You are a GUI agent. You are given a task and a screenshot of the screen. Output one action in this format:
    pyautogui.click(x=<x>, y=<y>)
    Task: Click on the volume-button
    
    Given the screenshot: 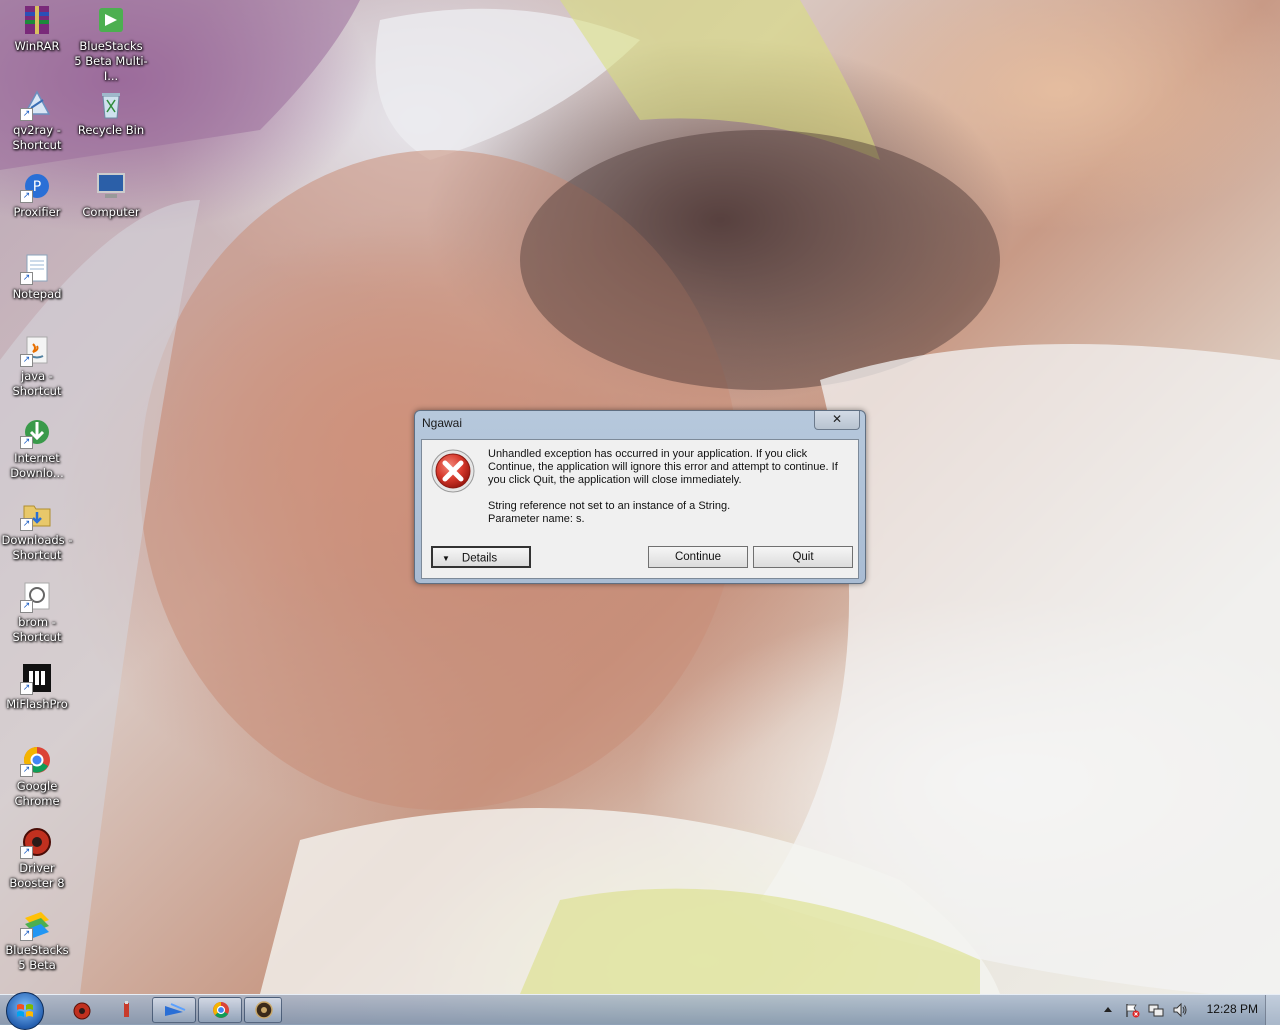 What is the action you would take?
    pyautogui.click(x=1180, y=1010)
    